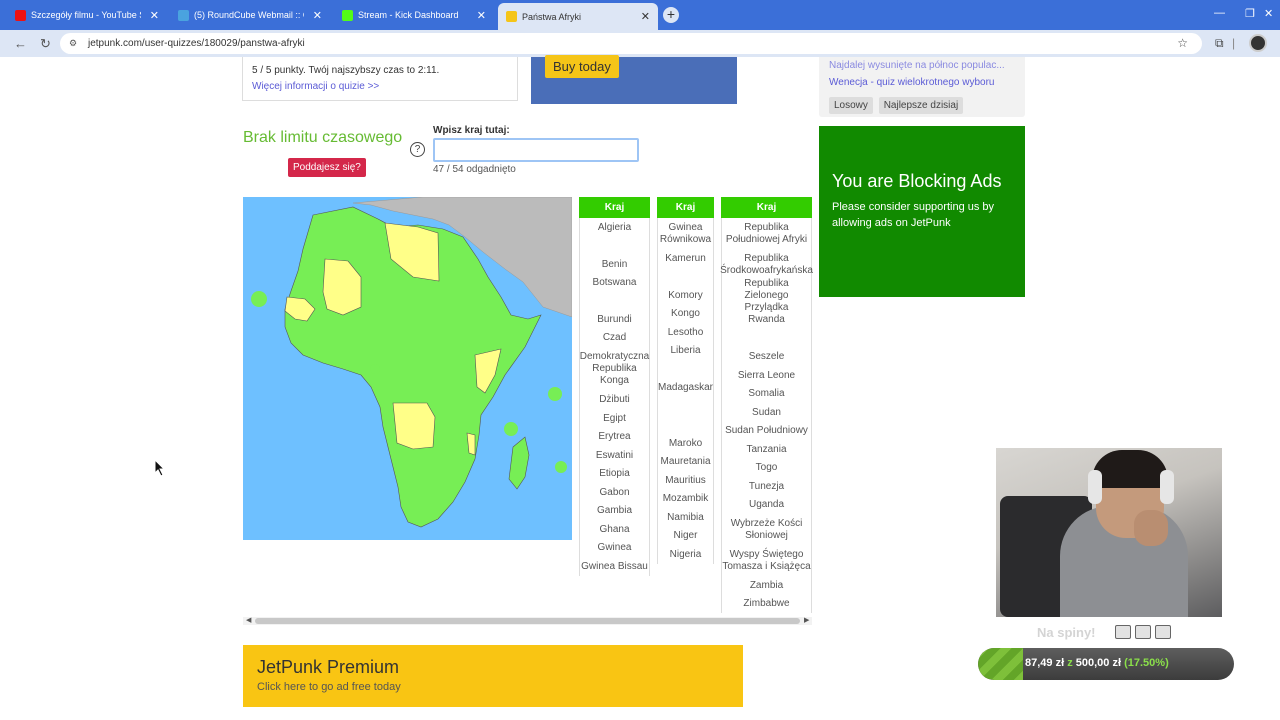 The image size is (1280, 720). Describe the element at coordinates (685, 443) in the screenshot. I see `answer-cell: Maroko` at that location.